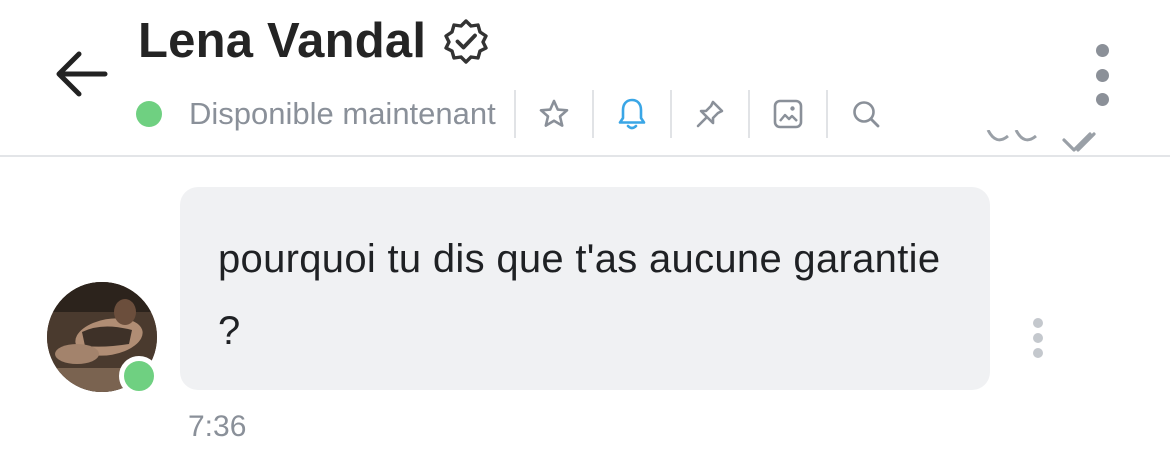  I want to click on avatar-online-badge, so click(139, 376).